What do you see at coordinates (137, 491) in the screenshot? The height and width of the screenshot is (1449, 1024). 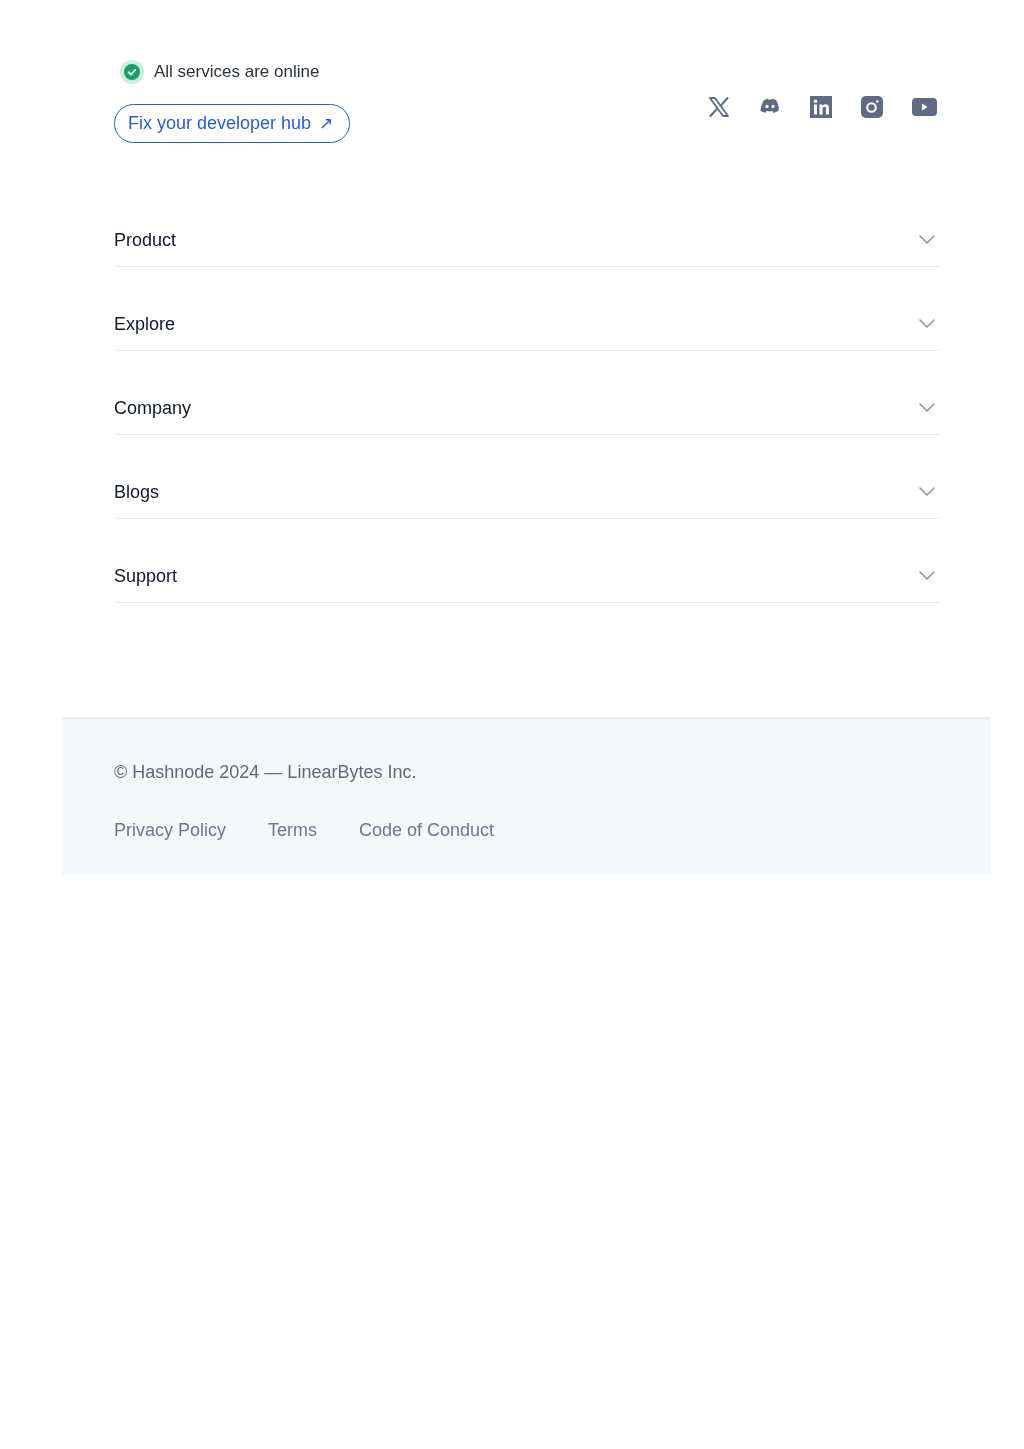 I see `section-heading: Blogs` at bounding box center [137, 491].